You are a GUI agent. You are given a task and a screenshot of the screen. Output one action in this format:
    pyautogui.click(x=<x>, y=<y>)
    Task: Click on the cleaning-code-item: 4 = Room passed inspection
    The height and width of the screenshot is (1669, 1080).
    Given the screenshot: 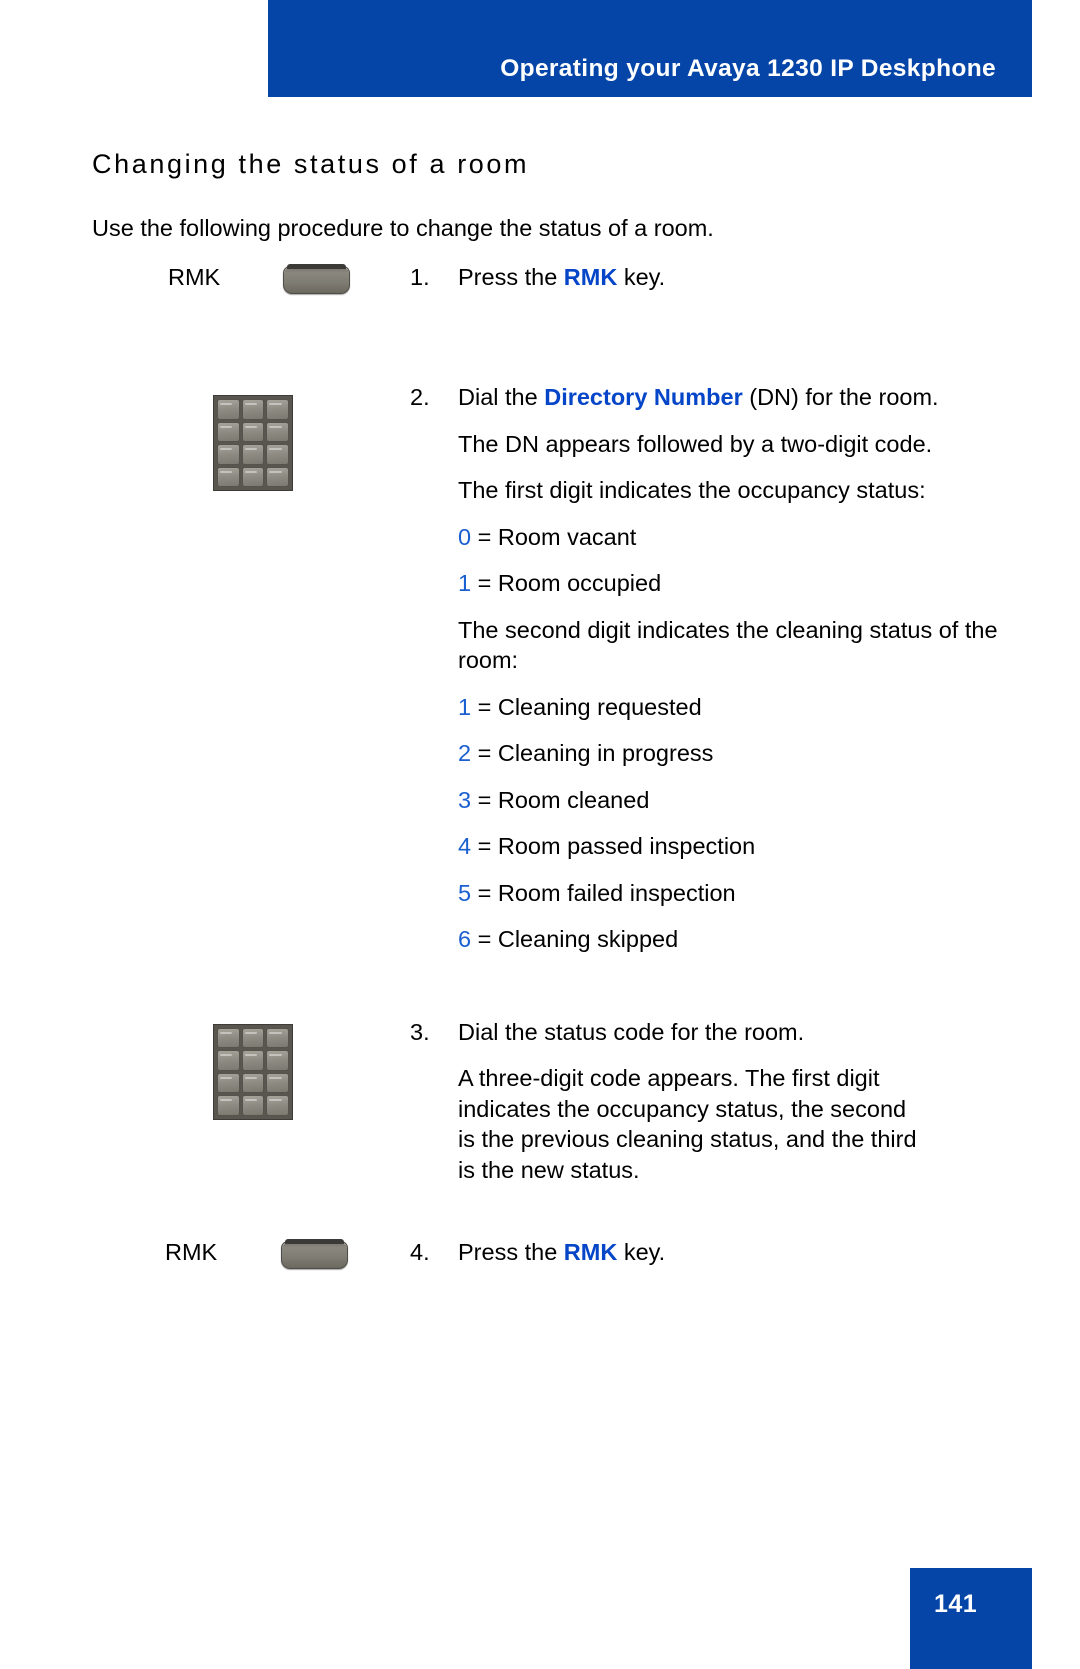 What is the action you would take?
    pyautogui.click(x=749, y=846)
    